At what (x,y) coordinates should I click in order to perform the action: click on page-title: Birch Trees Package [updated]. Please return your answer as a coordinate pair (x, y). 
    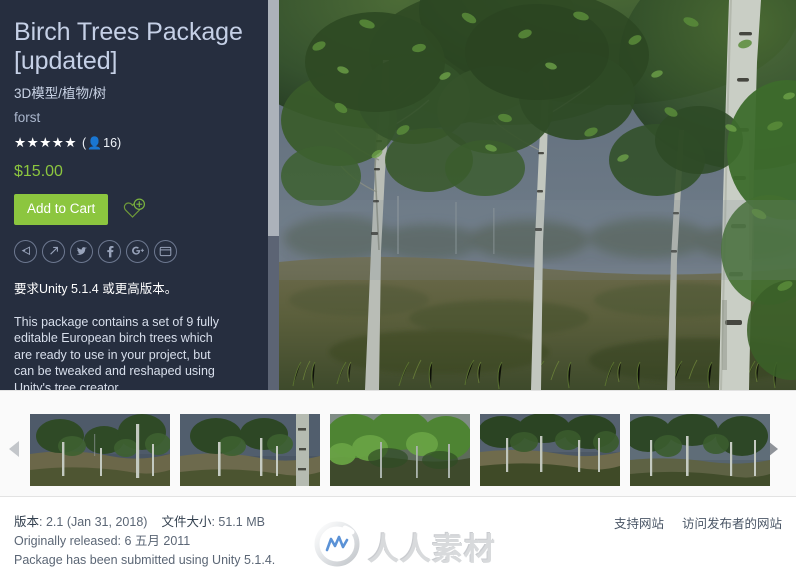
    Looking at the image, I should click on (128, 46).